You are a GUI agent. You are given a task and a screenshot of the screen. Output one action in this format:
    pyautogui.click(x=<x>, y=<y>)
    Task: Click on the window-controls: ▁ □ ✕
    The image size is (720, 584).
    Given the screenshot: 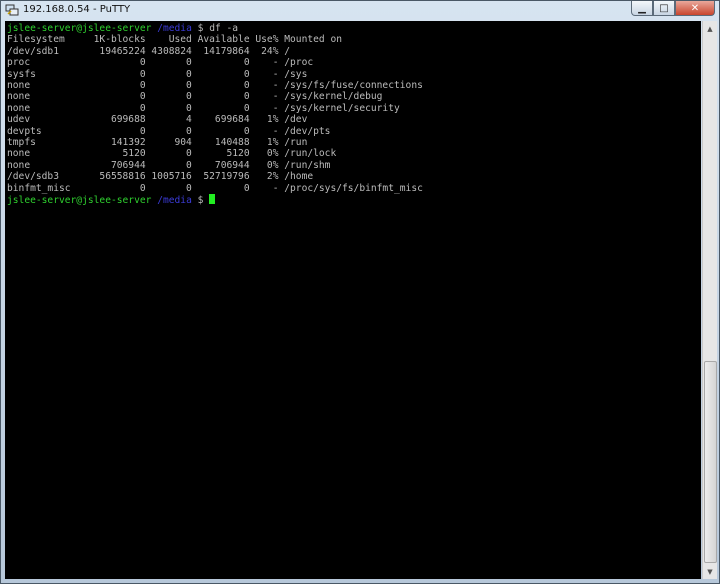 What is the action you would take?
    pyautogui.click(x=673, y=8)
    